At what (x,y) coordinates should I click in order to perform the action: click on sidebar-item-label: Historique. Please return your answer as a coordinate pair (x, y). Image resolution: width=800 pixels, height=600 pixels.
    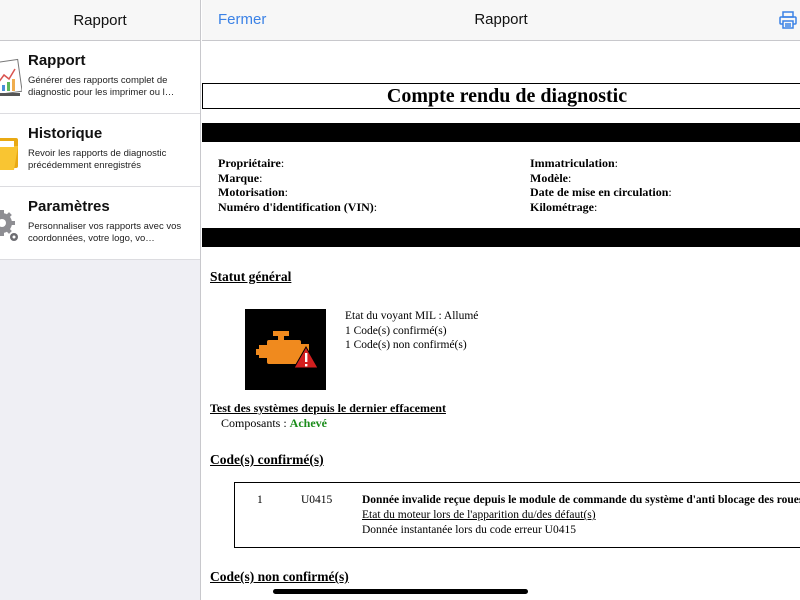
    Looking at the image, I should click on (65, 133).